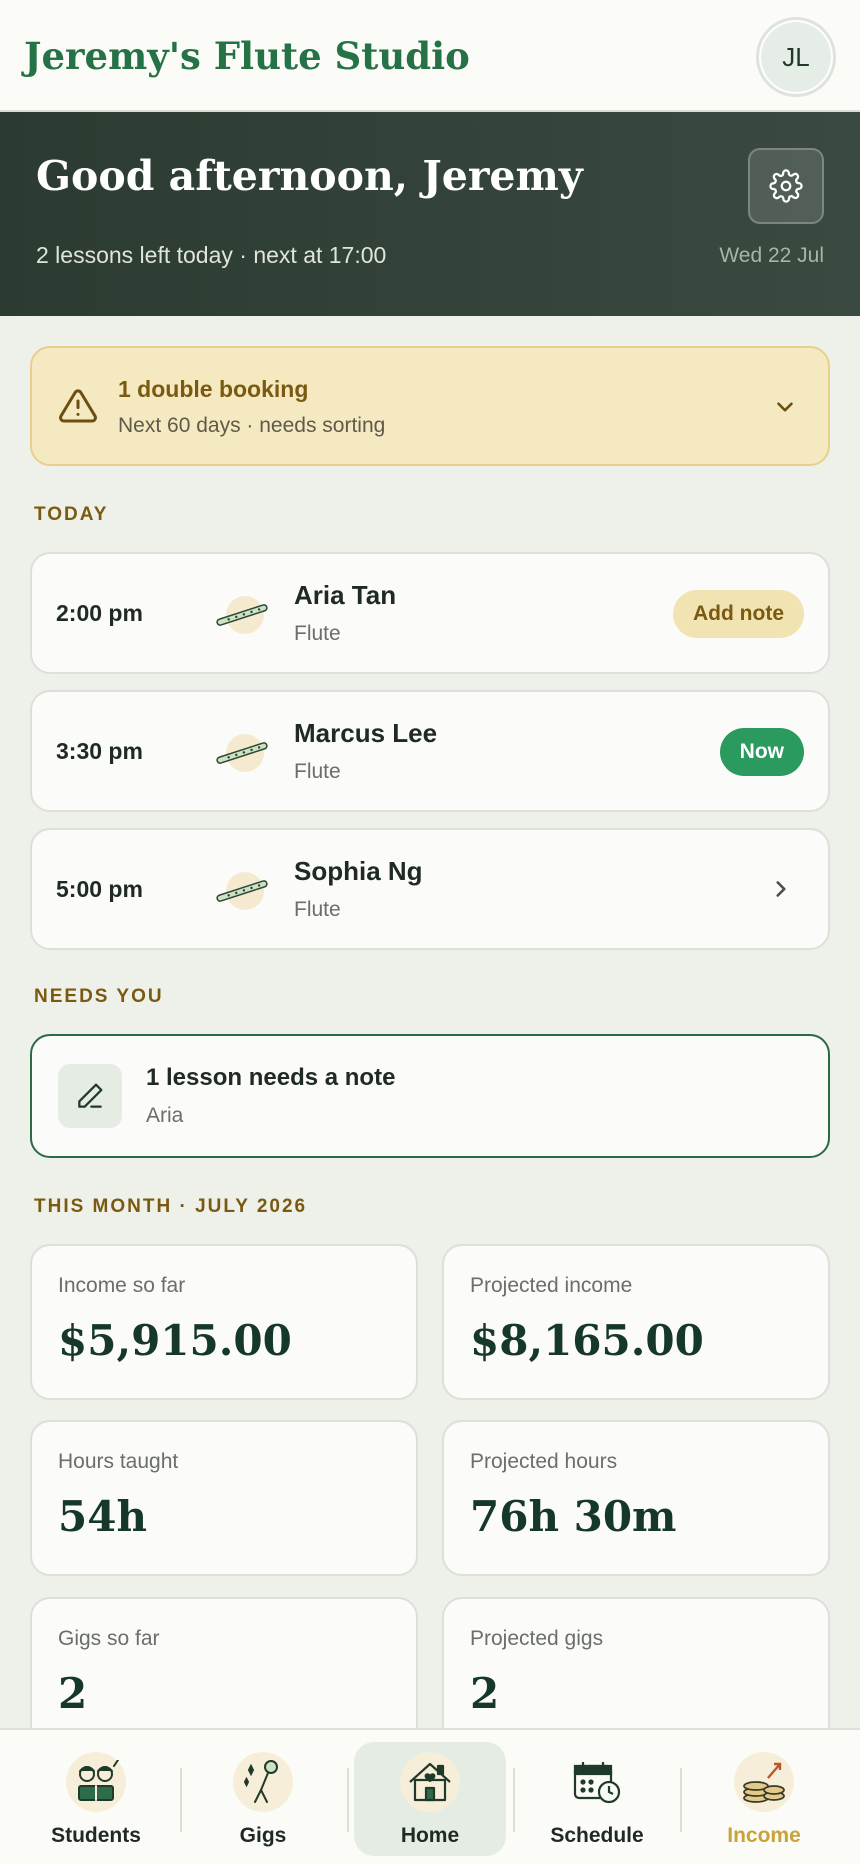 The height and width of the screenshot is (1864, 860). What do you see at coordinates (358, 871) in the screenshot?
I see `student-name: Sophia Ng` at bounding box center [358, 871].